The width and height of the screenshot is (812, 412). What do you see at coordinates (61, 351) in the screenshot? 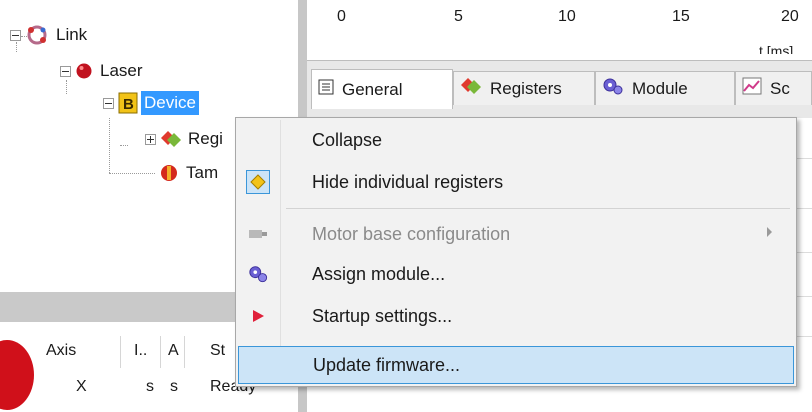
I see `column-header-axis: Axis` at bounding box center [61, 351].